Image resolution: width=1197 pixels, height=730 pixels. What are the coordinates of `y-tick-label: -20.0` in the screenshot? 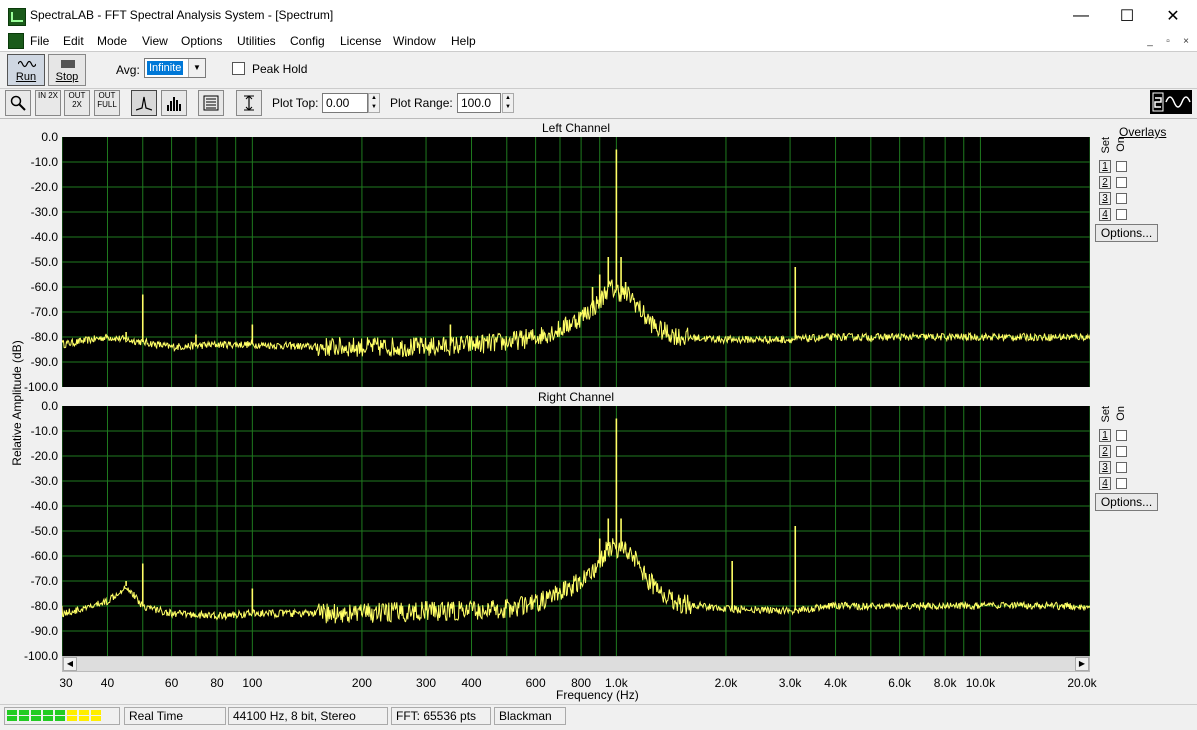 It's located at (44, 187).